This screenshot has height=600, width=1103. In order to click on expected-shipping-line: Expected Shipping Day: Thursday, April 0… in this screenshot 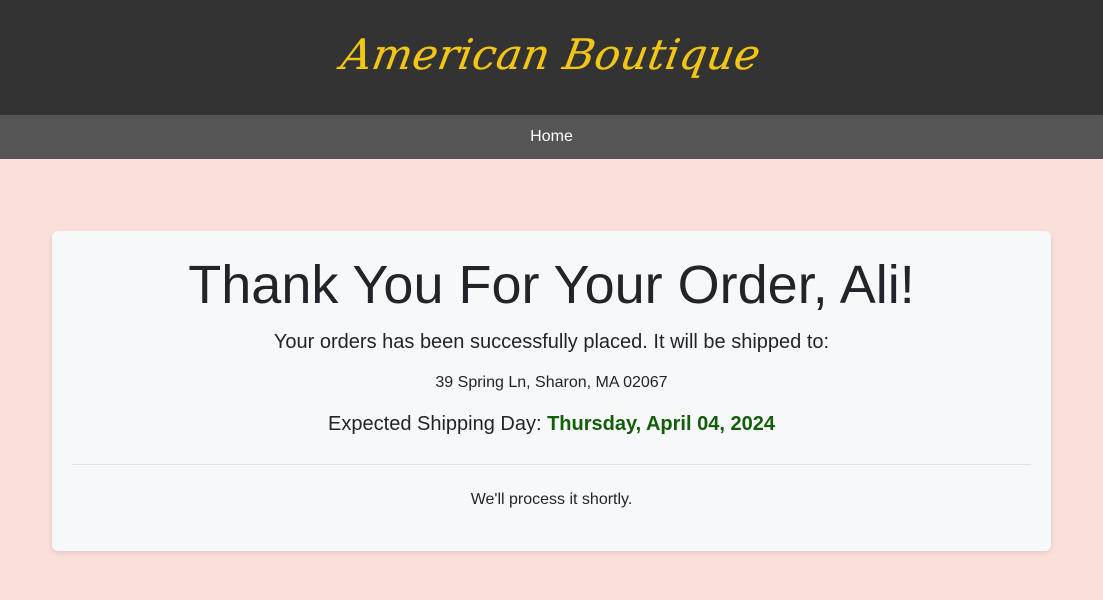, I will do `click(551, 424)`.